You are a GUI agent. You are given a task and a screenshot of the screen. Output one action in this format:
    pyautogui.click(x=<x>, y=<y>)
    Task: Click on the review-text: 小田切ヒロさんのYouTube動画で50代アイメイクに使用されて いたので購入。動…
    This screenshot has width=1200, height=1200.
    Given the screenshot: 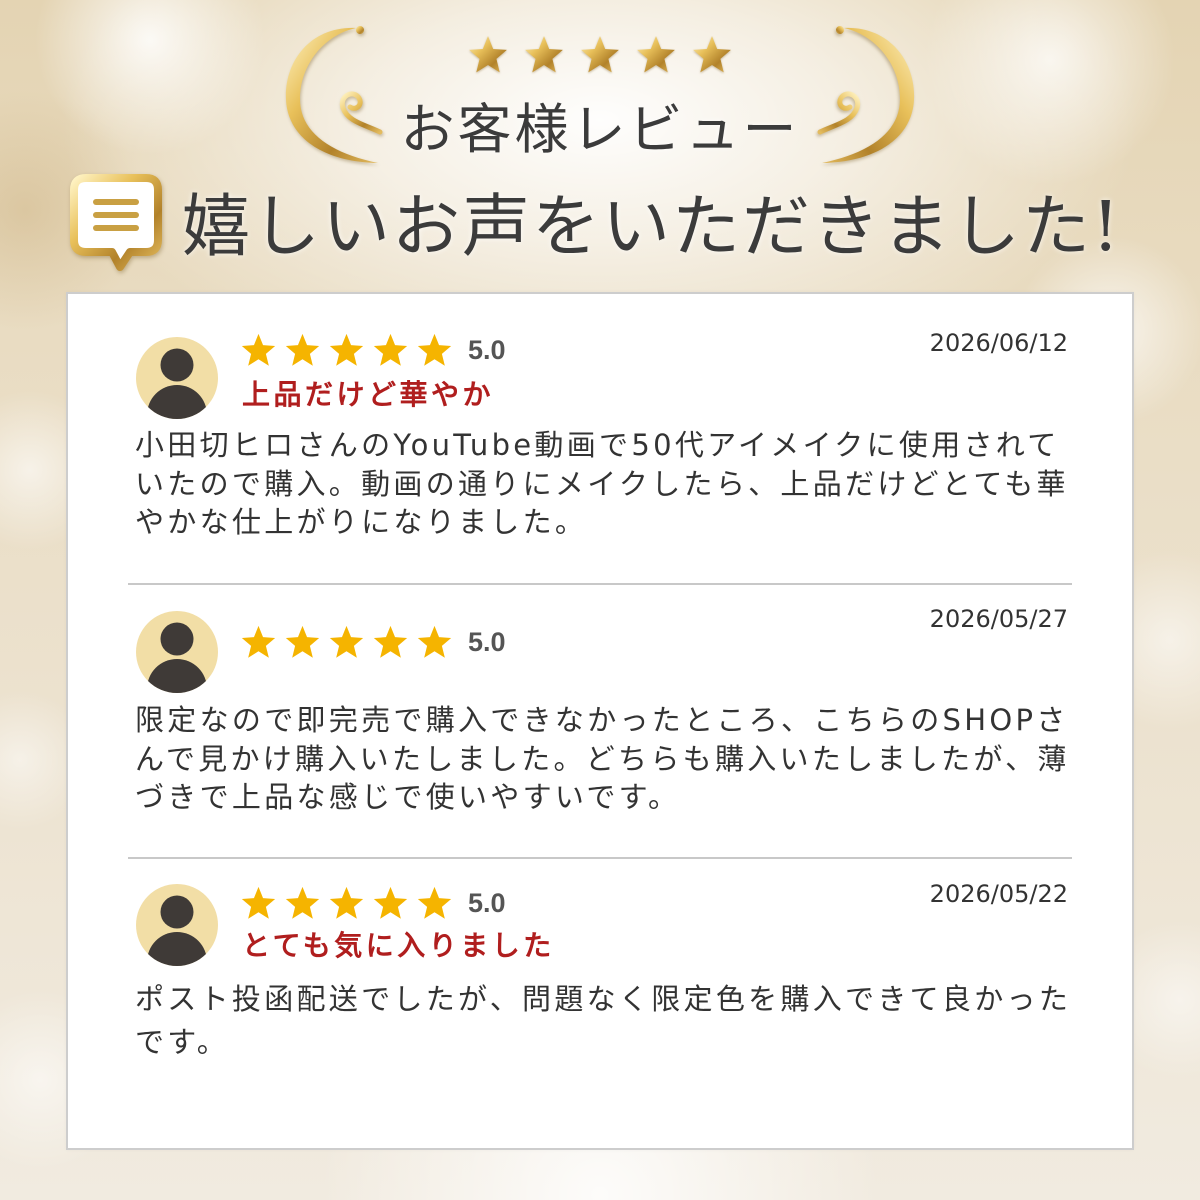 What is the action you would take?
    pyautogui.click(x=602, y=484)
    